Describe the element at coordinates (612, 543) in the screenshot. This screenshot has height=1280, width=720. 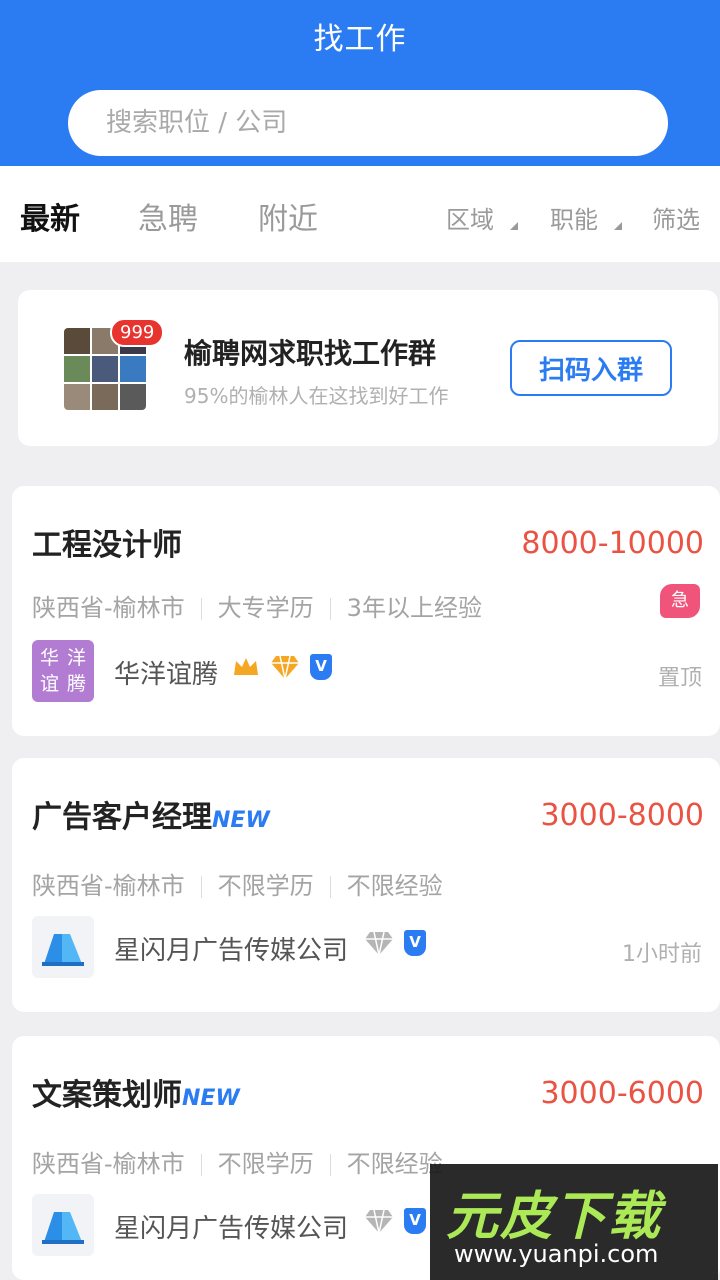
I see `job-salary: 8000-10000` at that location.